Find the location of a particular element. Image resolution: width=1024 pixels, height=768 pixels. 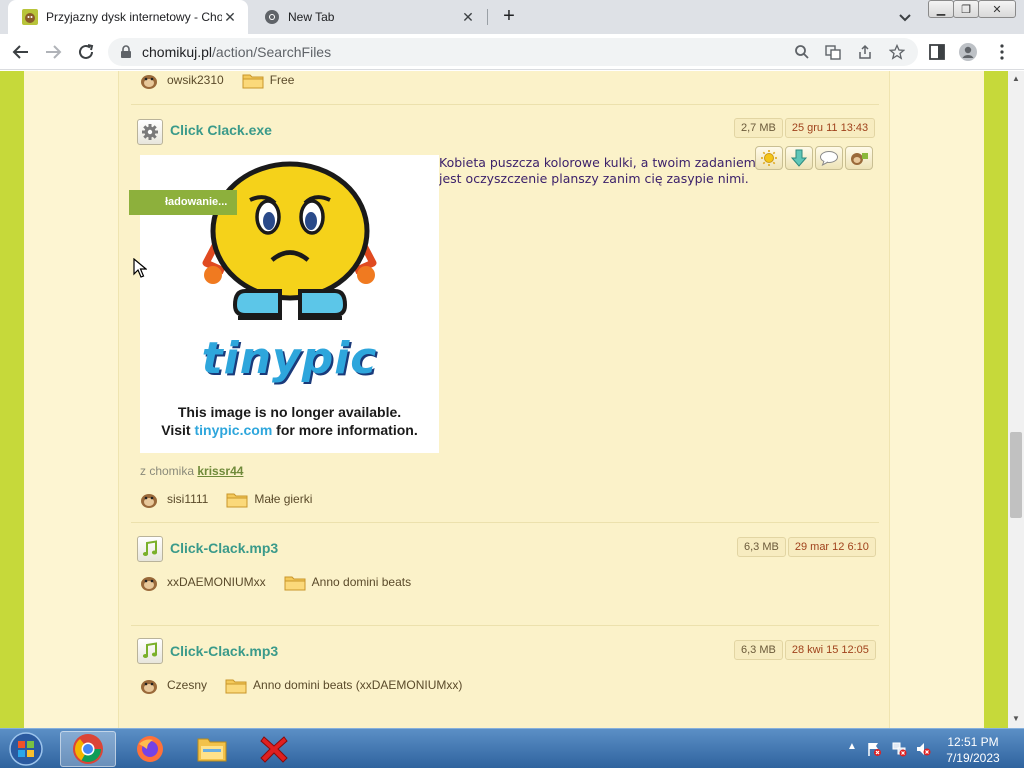

file-meta: 6,3 MB 28 kwi 15 12:05 is located at coordinates (805, 650).